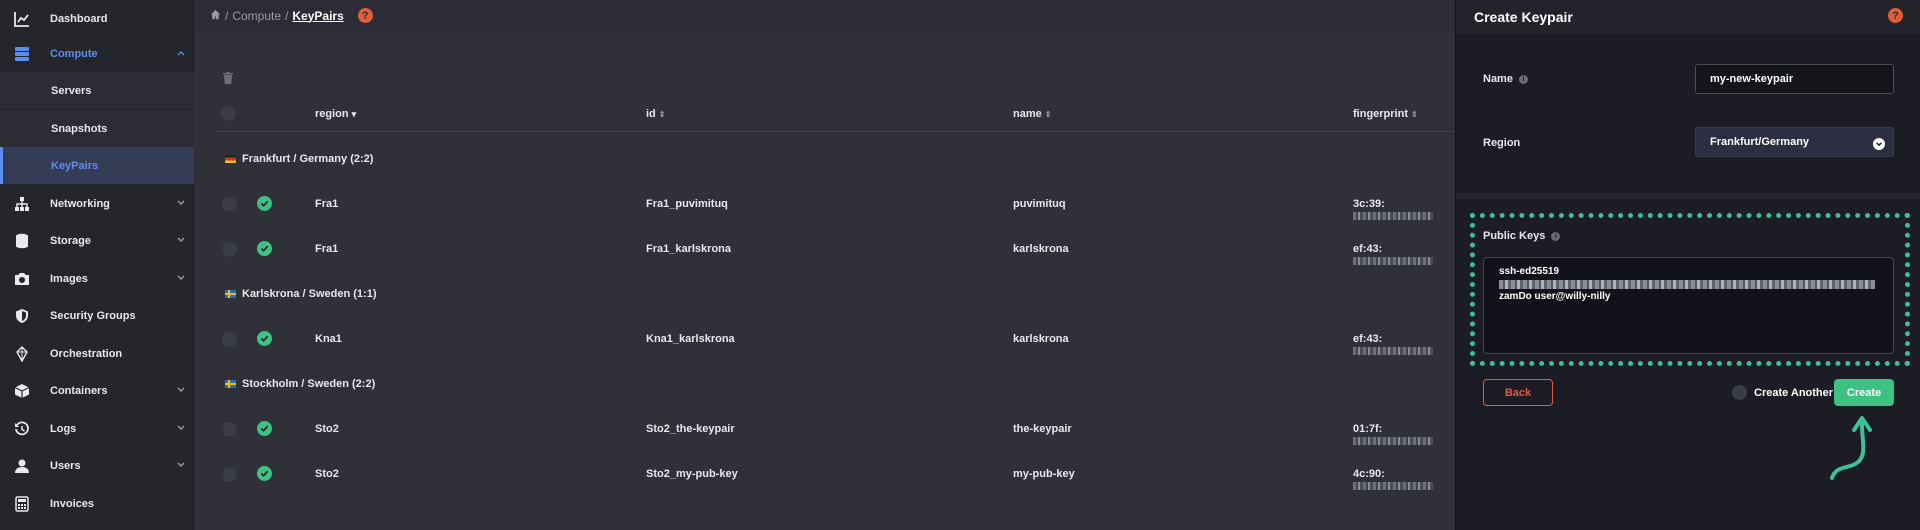  Describe the element at coordinates (1794, 79) in the screenshot. I see `name-input: my-new-keypair` at that location.